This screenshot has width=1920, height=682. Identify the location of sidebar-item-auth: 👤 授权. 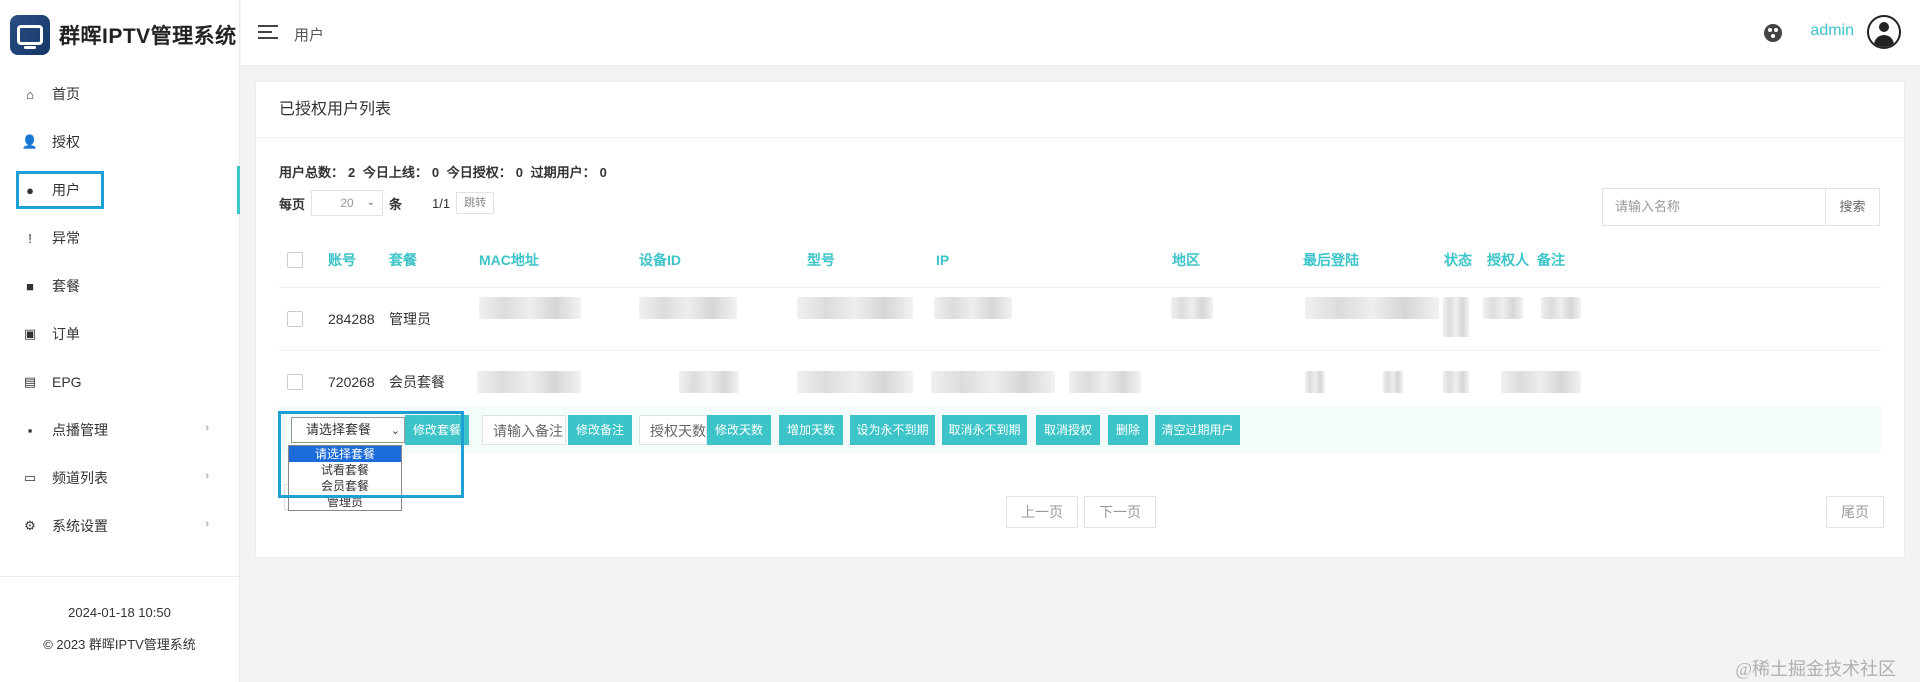
(119, 142).